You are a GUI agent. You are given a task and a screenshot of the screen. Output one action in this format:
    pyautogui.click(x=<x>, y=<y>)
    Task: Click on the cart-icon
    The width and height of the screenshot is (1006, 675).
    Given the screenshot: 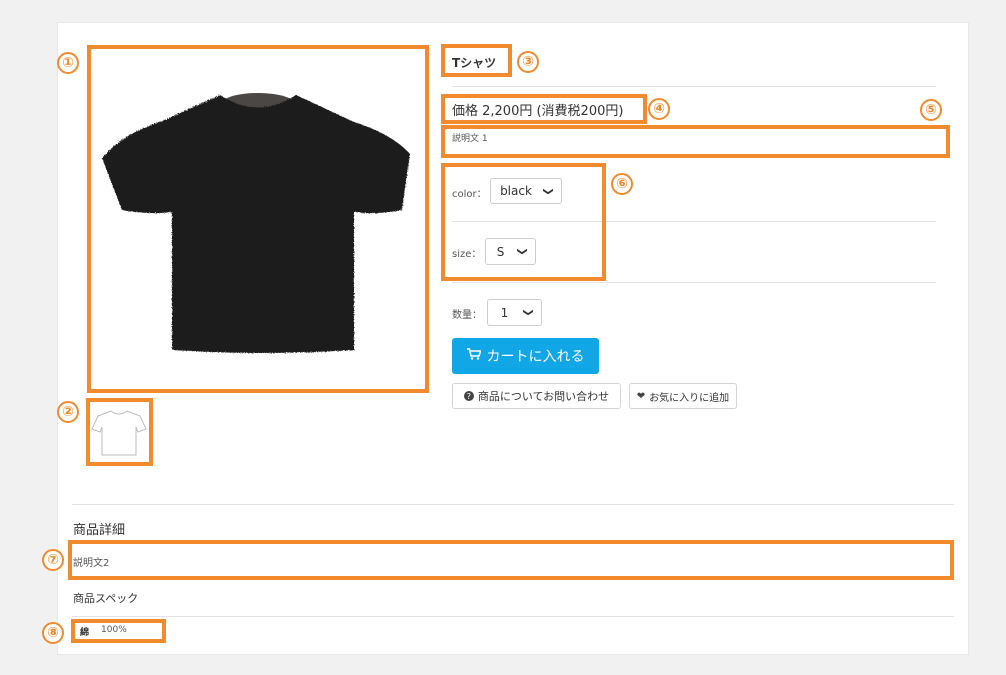 What is the action you would take?
    pyautogui.click(x=474, y=356)
    